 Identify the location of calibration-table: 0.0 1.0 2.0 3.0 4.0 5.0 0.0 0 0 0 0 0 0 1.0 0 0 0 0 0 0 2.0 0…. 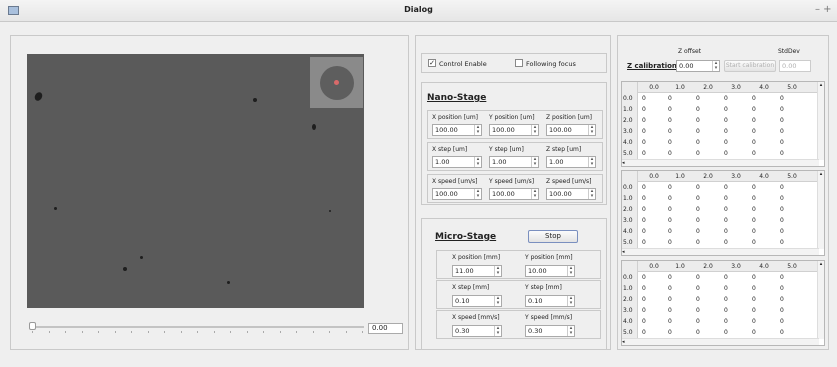
(723, 303).